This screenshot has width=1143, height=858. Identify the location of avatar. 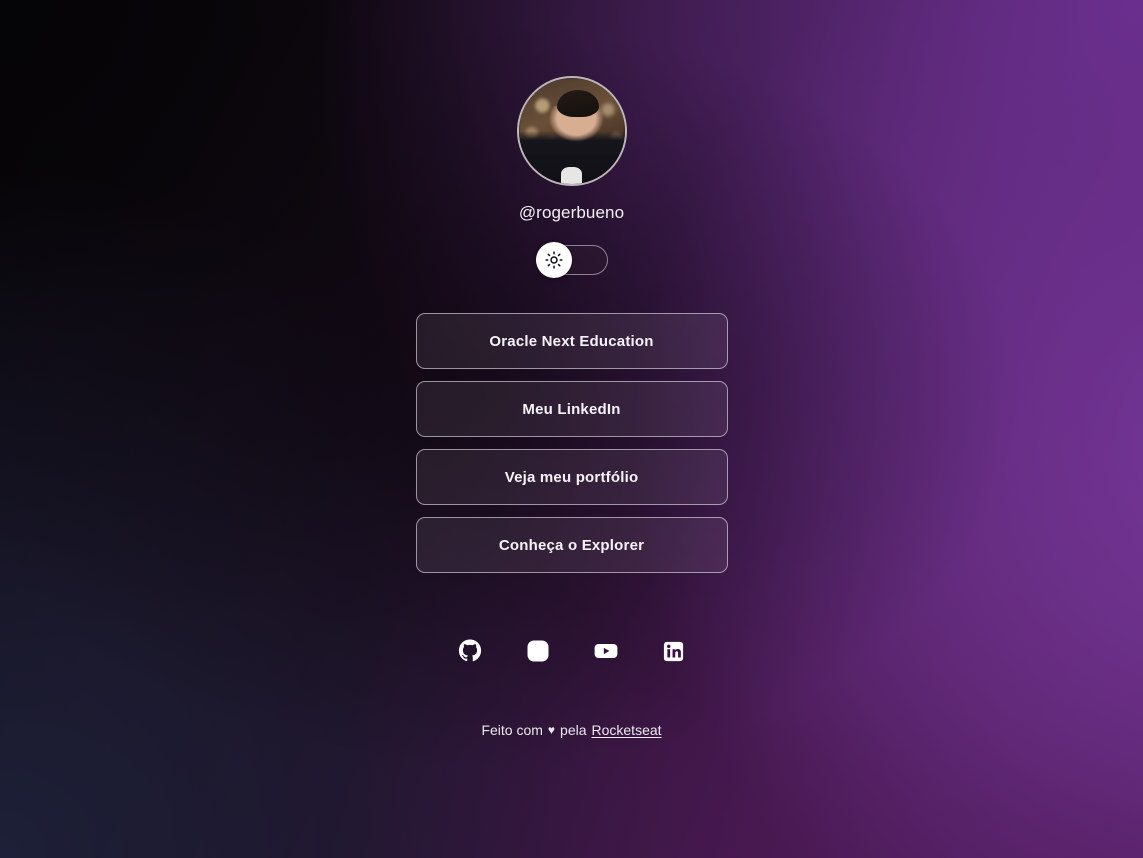
(571, 131).